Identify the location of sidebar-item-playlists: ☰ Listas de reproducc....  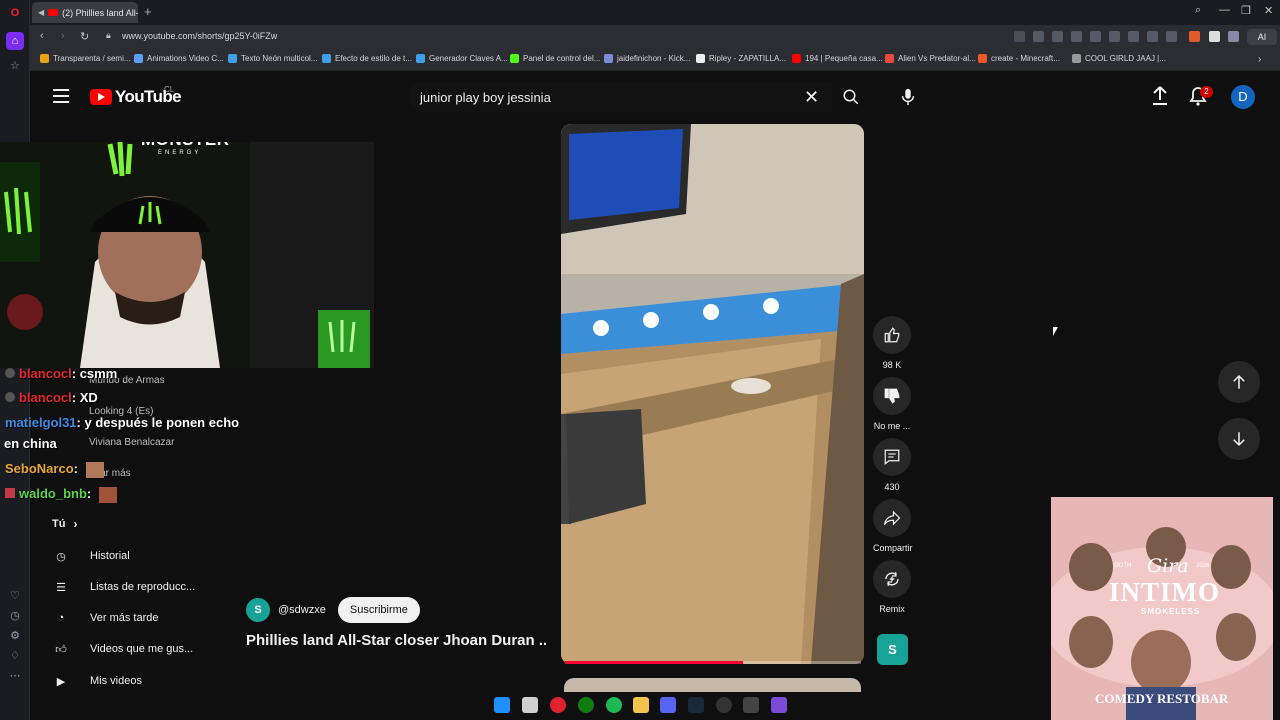
(123, 587).